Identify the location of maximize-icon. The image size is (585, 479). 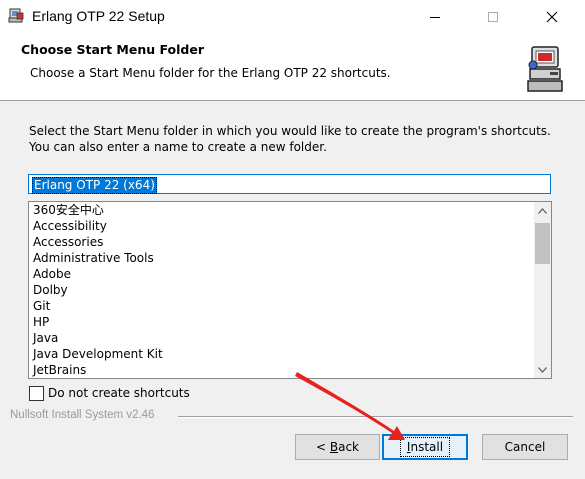
(493, 16).